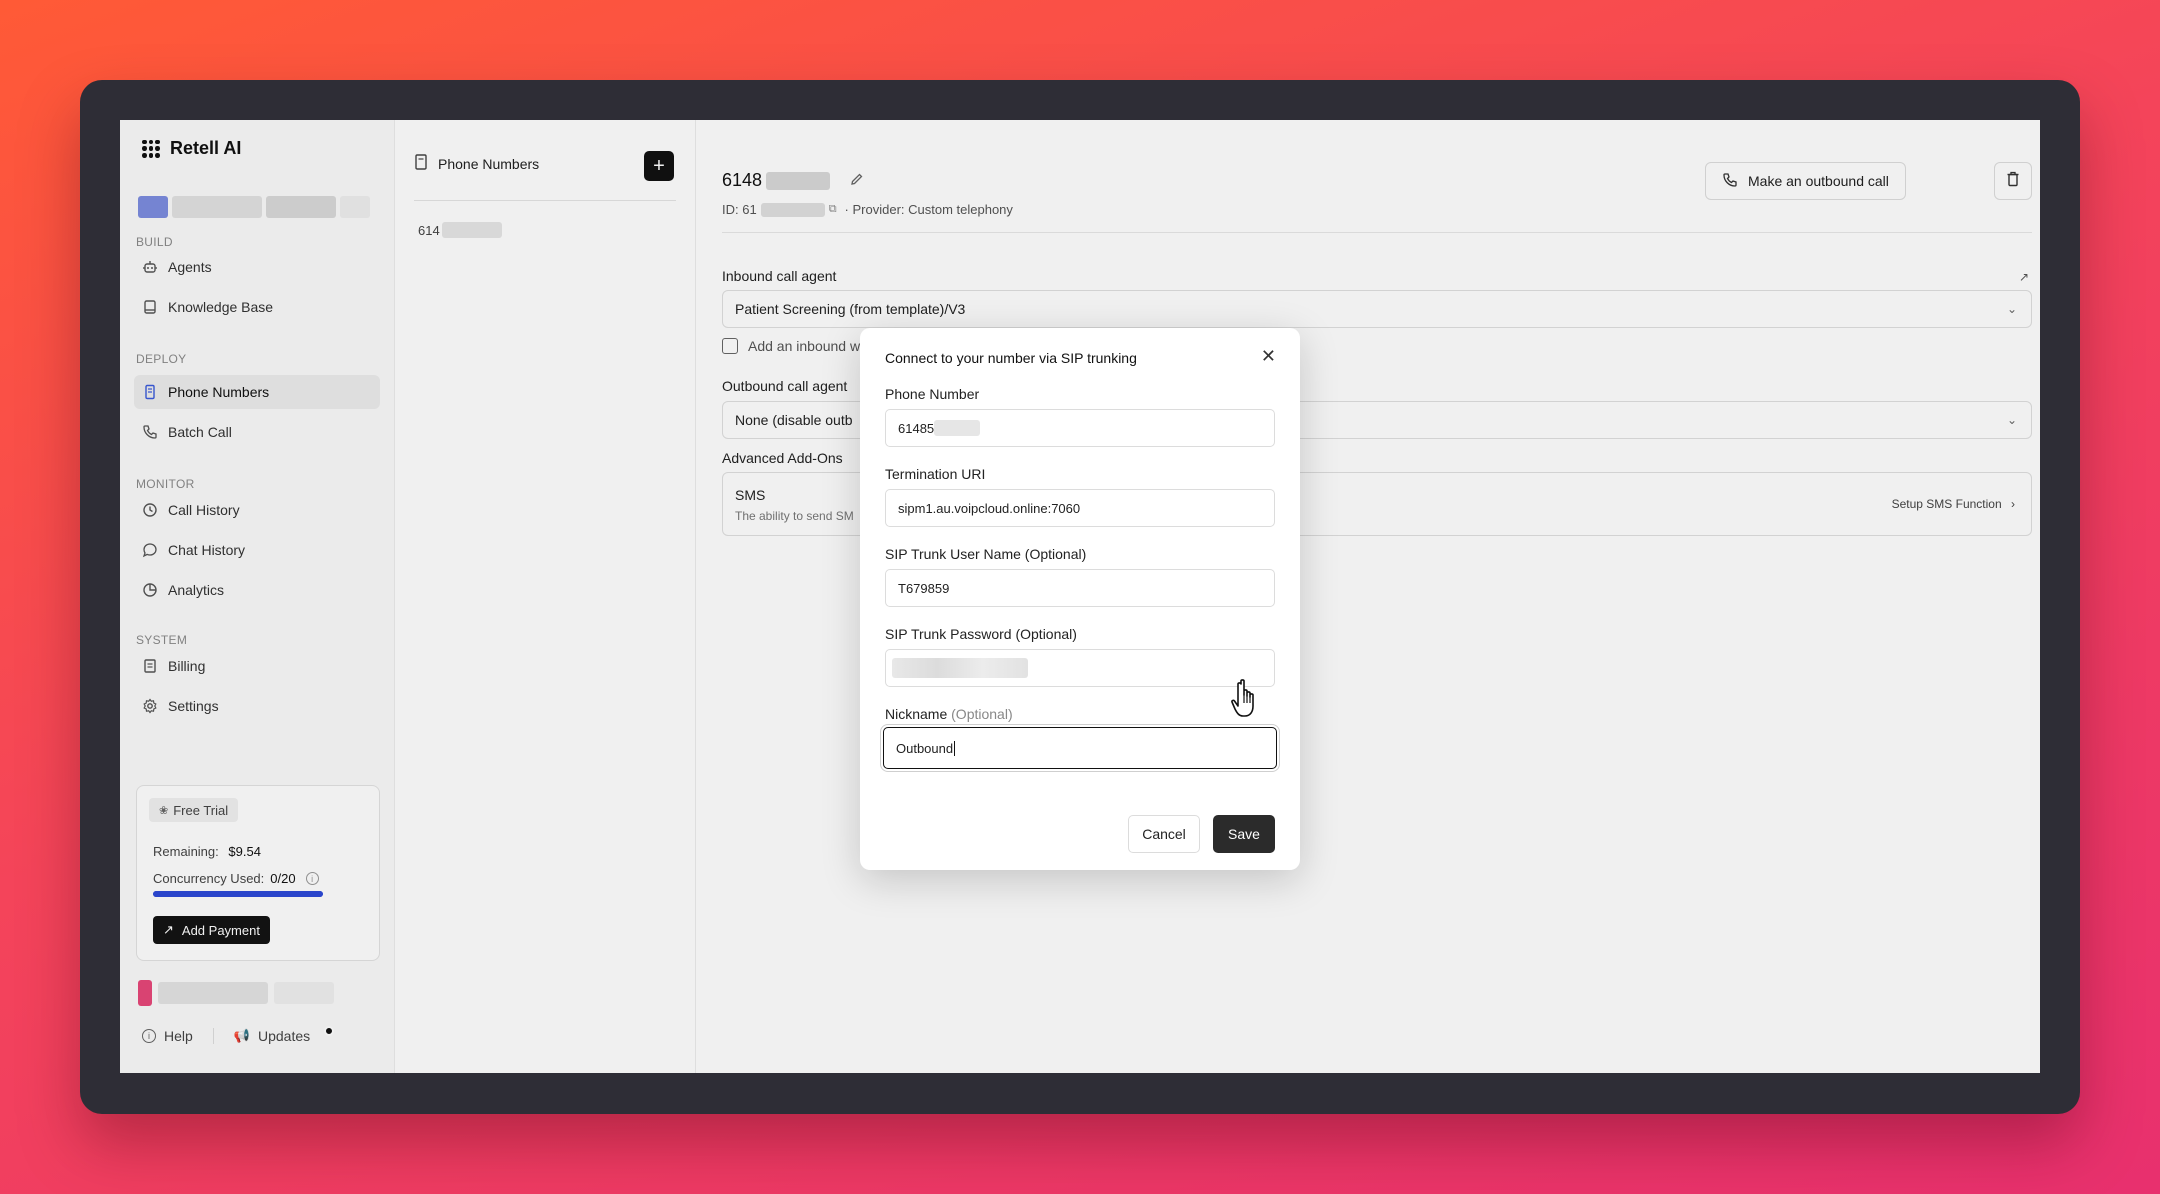 This screenshot has width=2160, height=1194. What do you see at coordinates (932, 394) in the screenshot?
I see `phone-number-label: Phone Number` at bounding box center [932, 394].